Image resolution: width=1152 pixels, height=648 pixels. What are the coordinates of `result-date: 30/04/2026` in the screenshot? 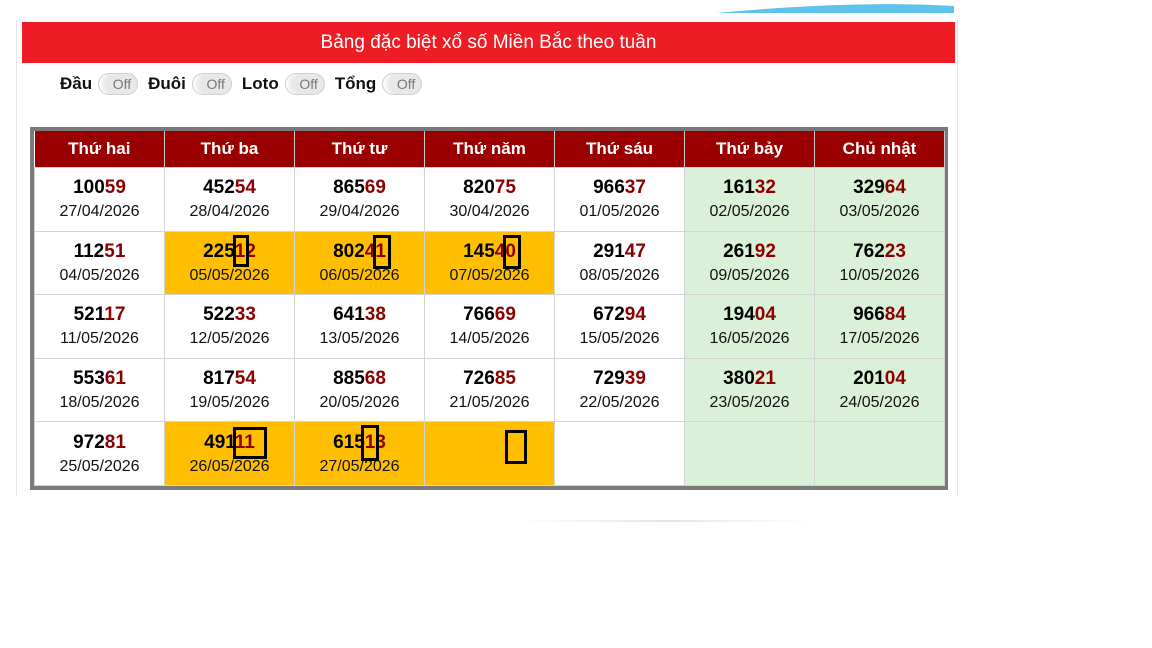 It's located at (489, 212).